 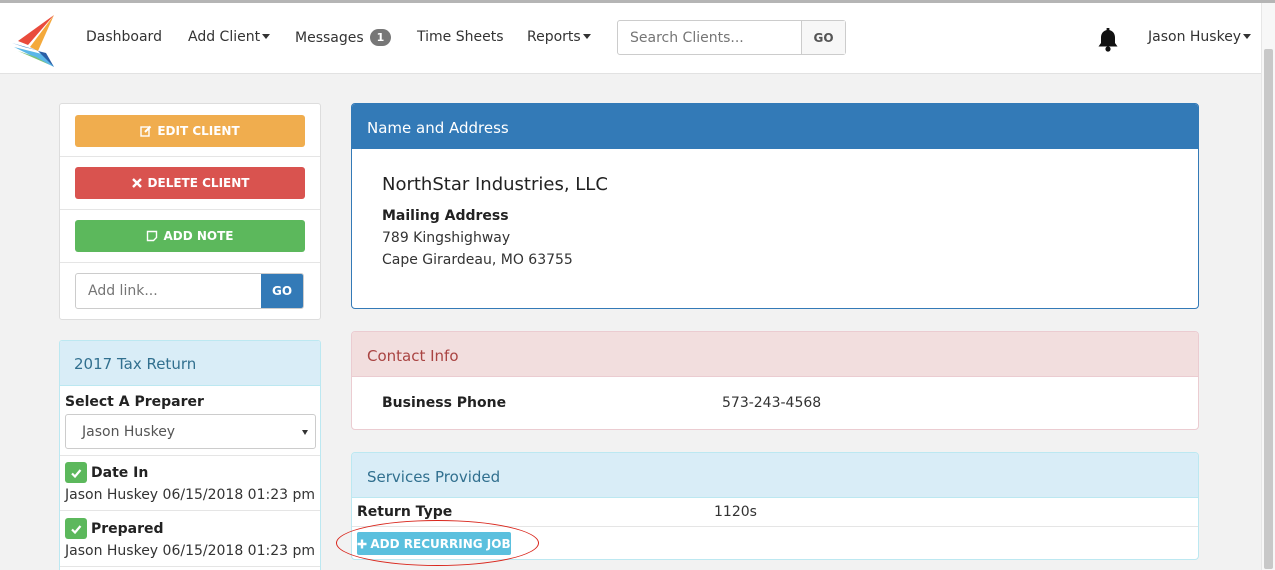 I want to click on close-icon, so click(x=136, y=183).